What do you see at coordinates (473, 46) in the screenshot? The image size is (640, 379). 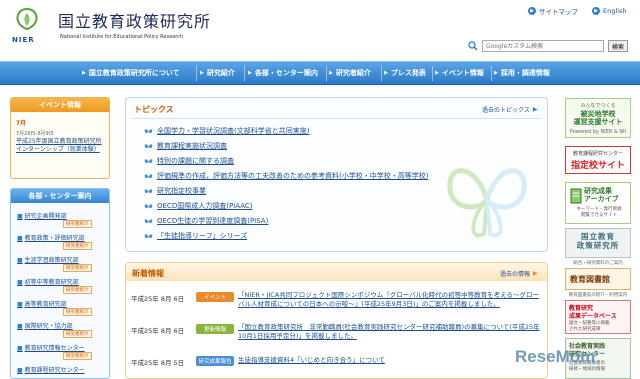 I see `search-icon` at bounding box center [473, 46].